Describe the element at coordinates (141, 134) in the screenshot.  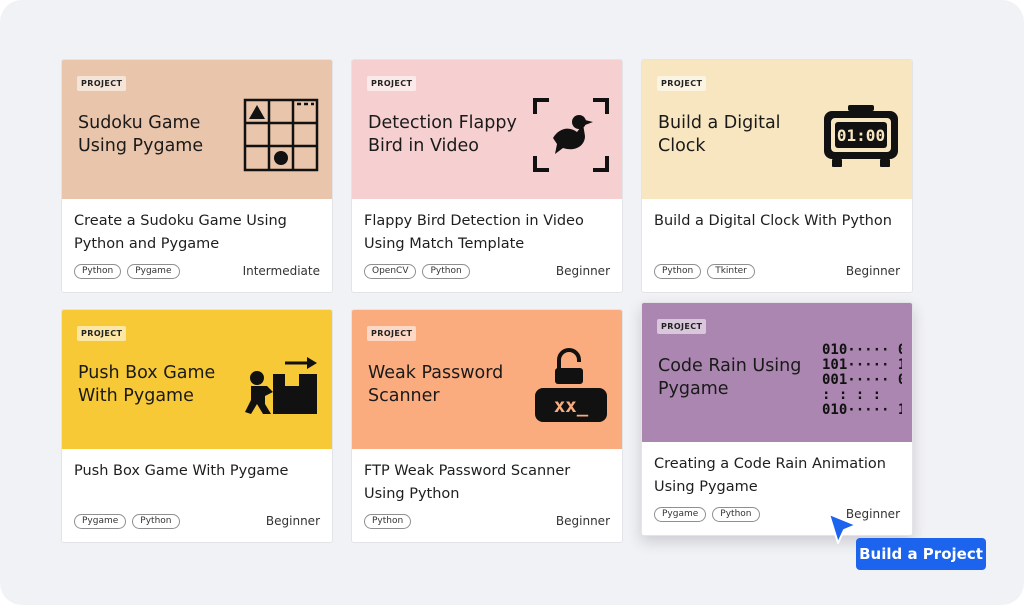
I see `banner-title: Sudoku Game Using Pygame` at that location.